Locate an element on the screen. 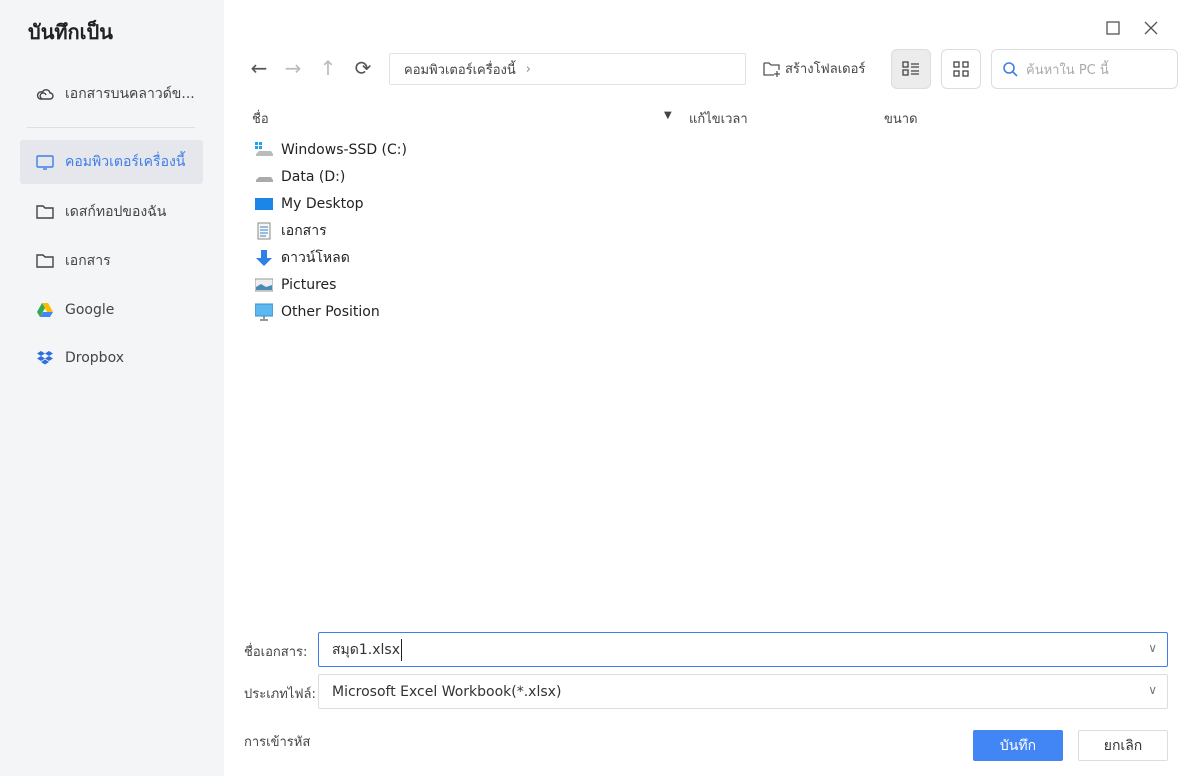 The image size is (1193, 776). google-drive-icon is located at coordinates (45, 310).